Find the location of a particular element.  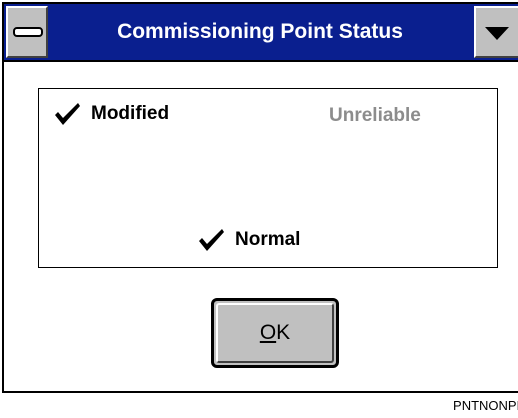

ok-button: OK is located at coordinates (275, 333).